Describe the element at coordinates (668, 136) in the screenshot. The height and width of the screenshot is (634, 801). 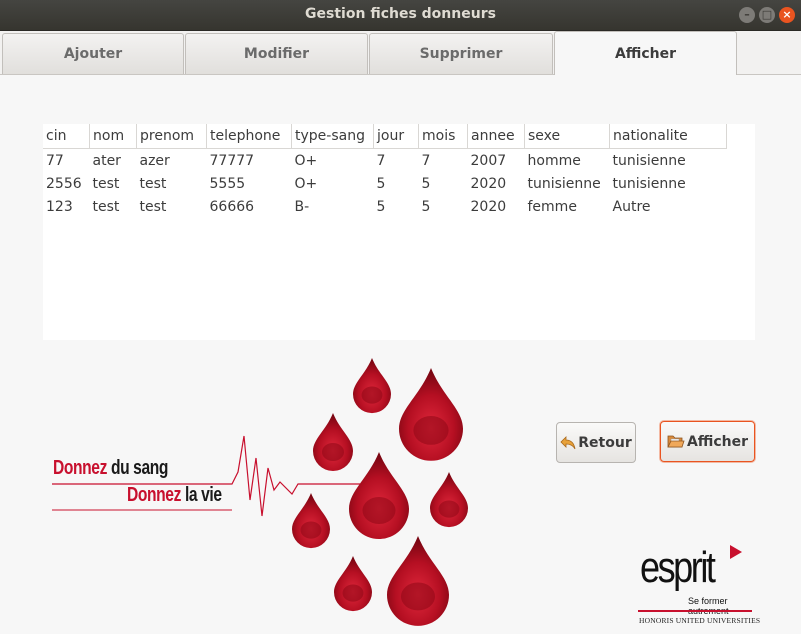
I see `column-header-nationalite: nationalite` at that location.